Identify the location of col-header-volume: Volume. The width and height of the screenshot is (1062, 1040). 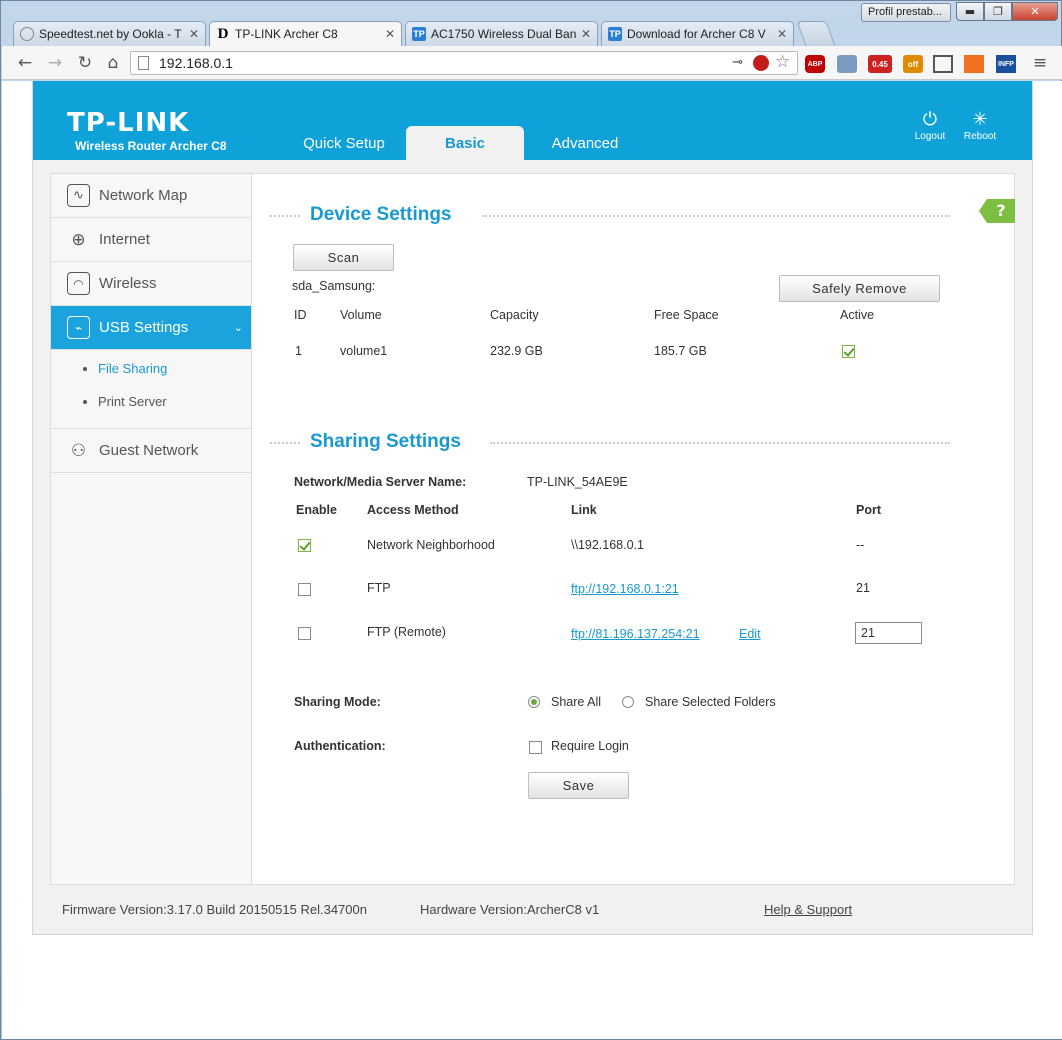
(361, 315).